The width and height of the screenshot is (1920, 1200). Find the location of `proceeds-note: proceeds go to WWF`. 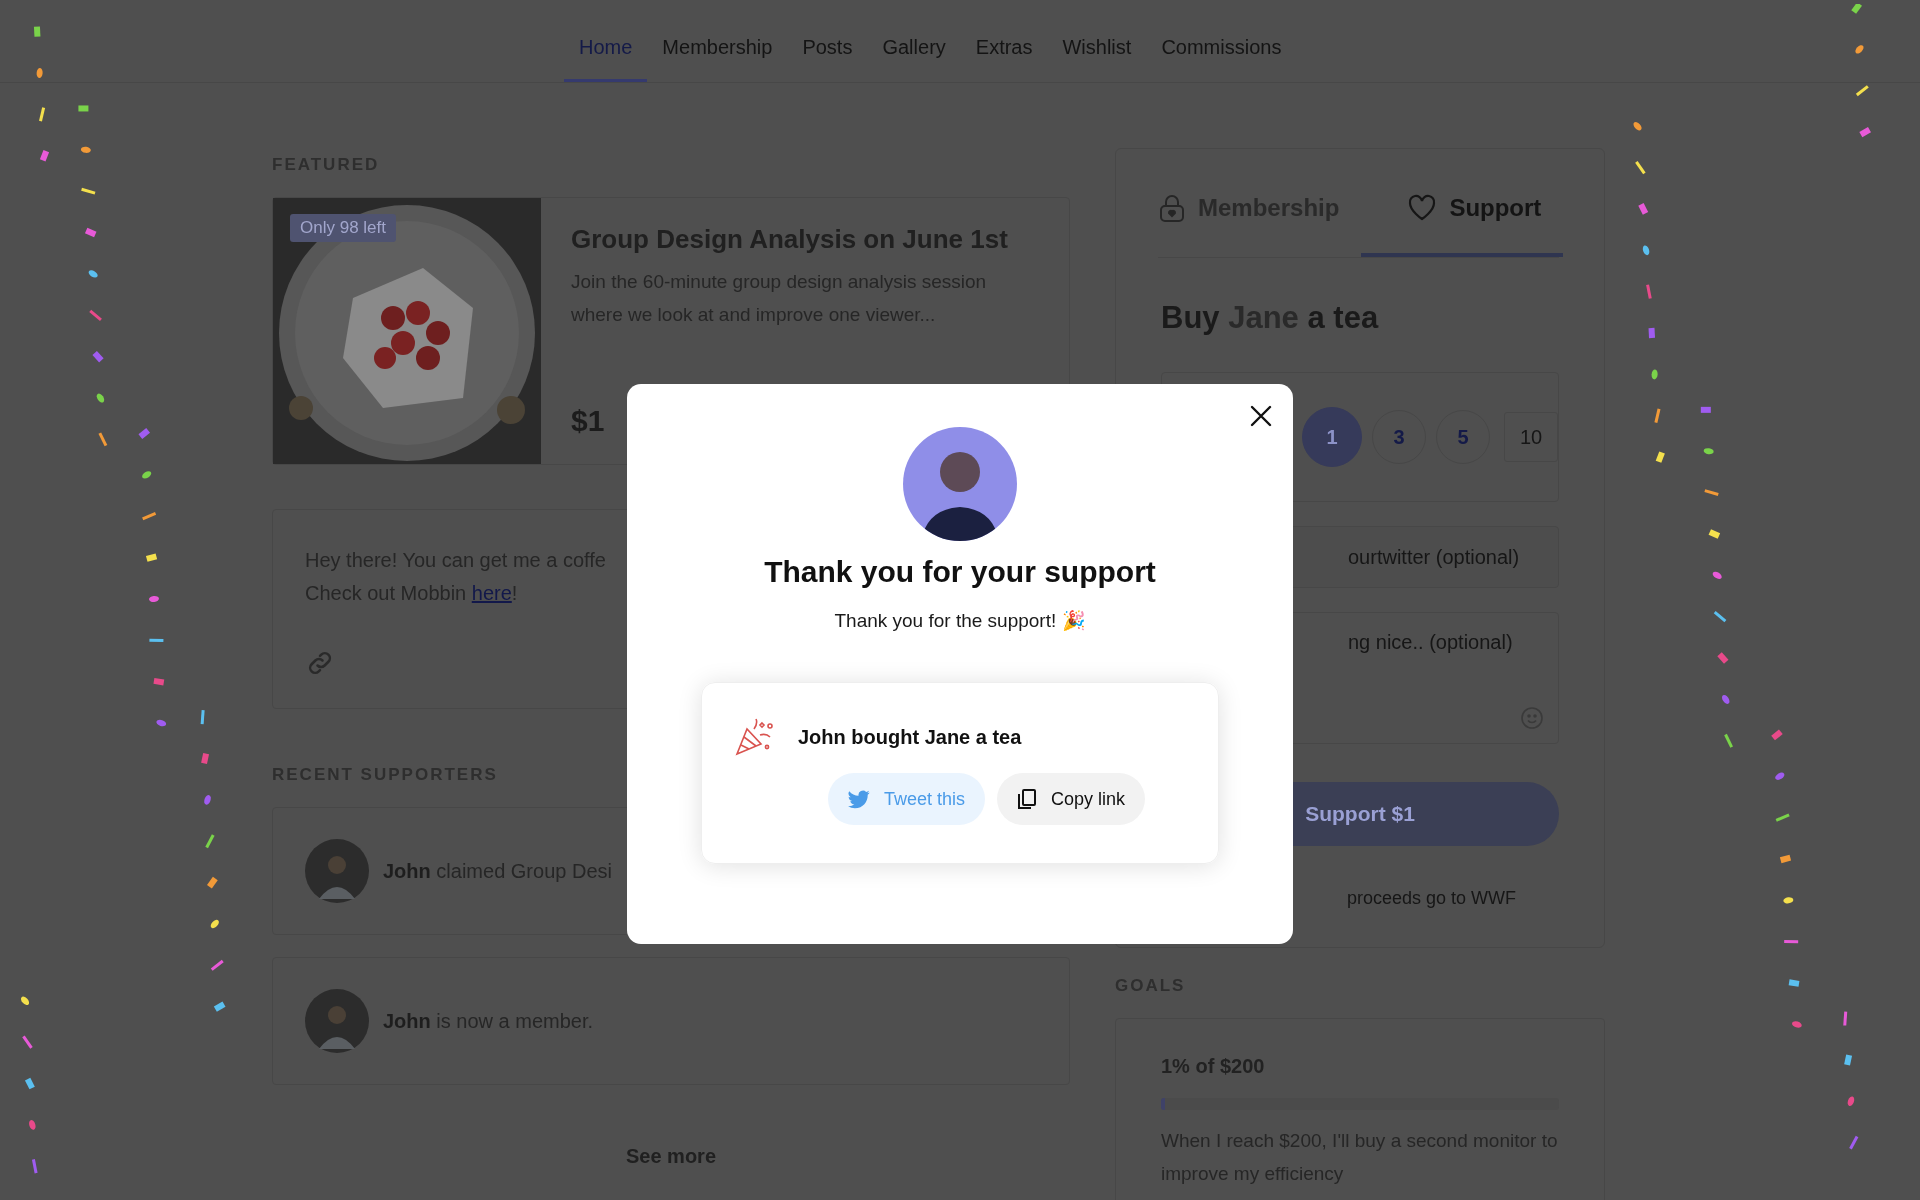

proceeds-note: proceeds go to WWF is located at coordinates (1432, 898).